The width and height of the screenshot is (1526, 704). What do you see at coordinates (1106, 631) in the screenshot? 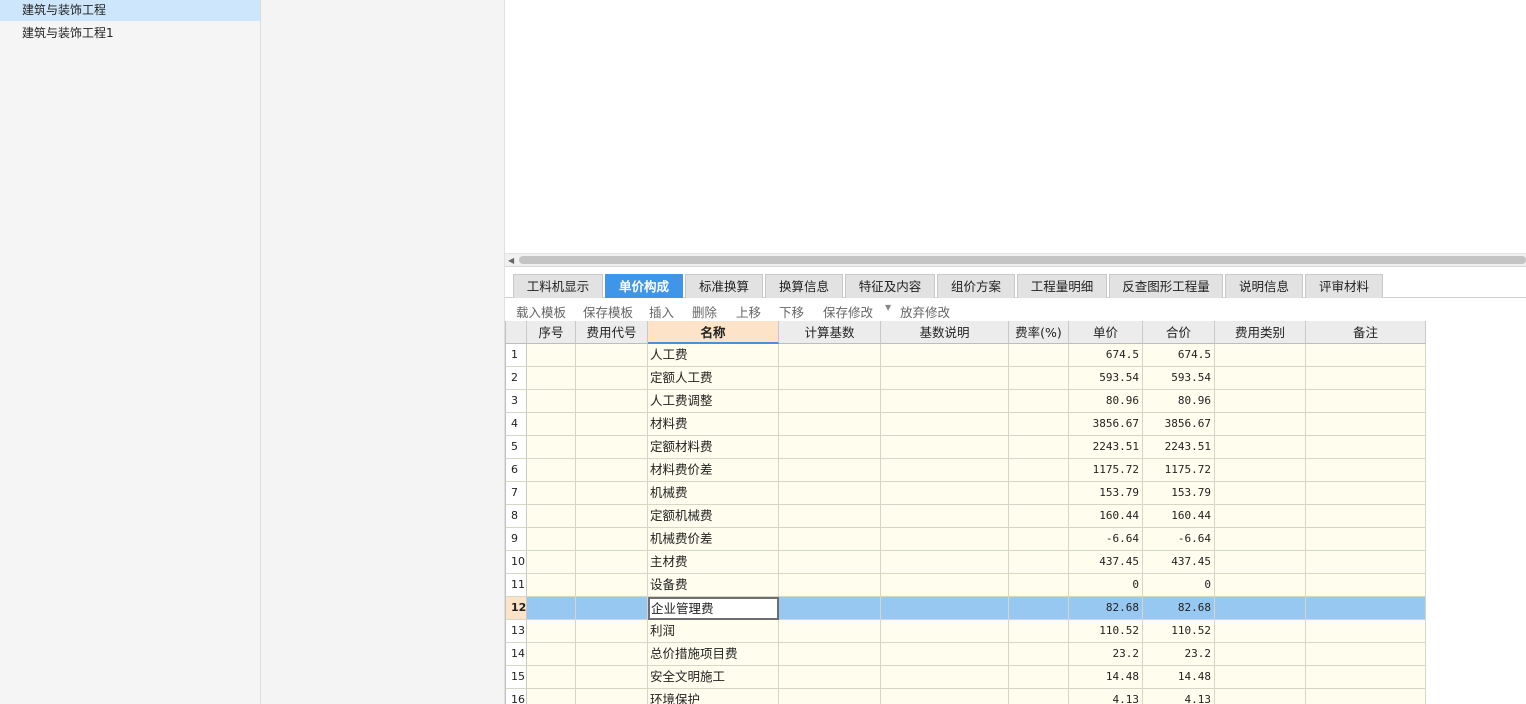
I see `unit-price-cell: 110.52` at bounding box center [1106, 631].